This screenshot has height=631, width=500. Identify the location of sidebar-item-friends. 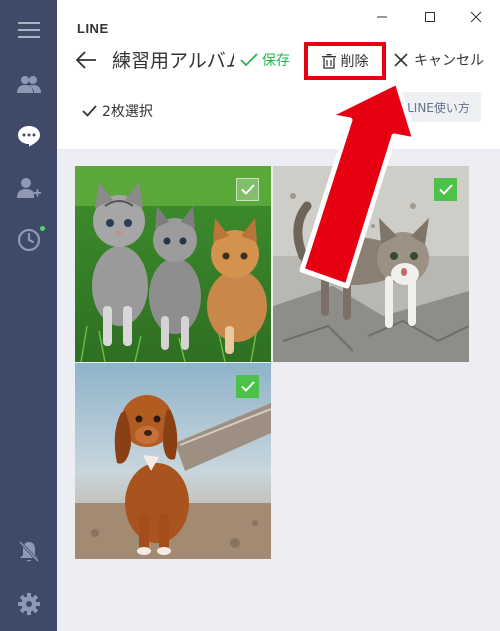
(28, 84).